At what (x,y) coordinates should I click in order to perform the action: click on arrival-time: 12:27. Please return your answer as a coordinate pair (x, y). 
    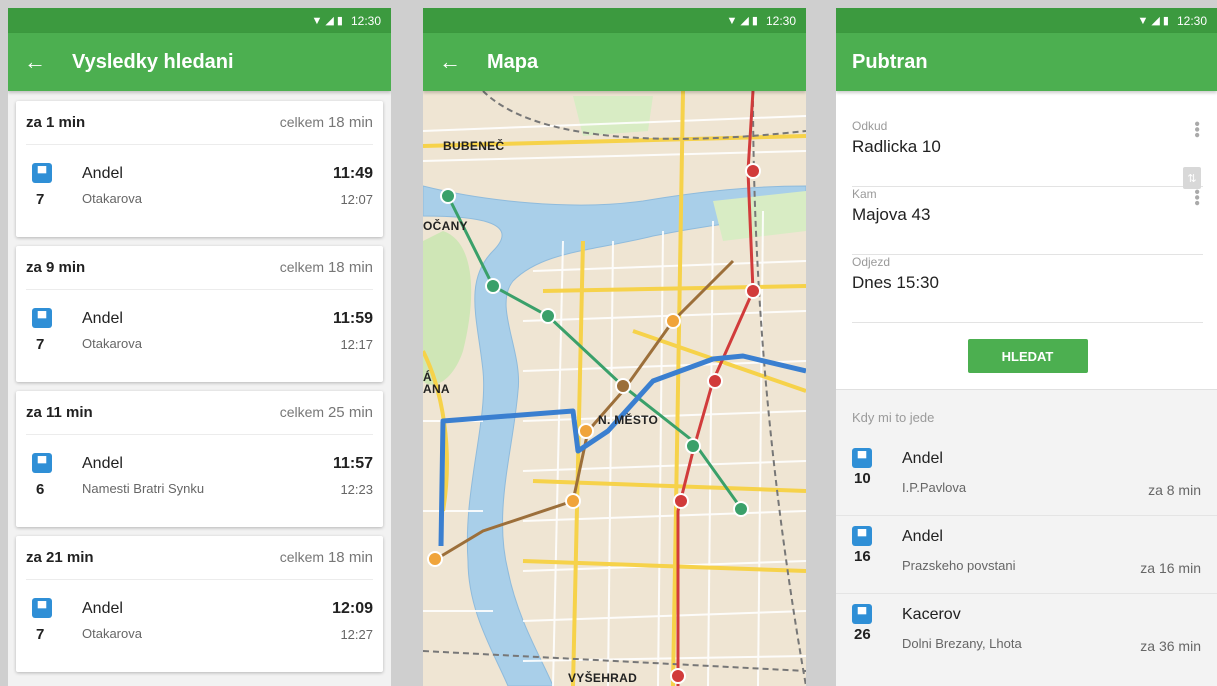
    Looking at the image, I should click on (356, 634).